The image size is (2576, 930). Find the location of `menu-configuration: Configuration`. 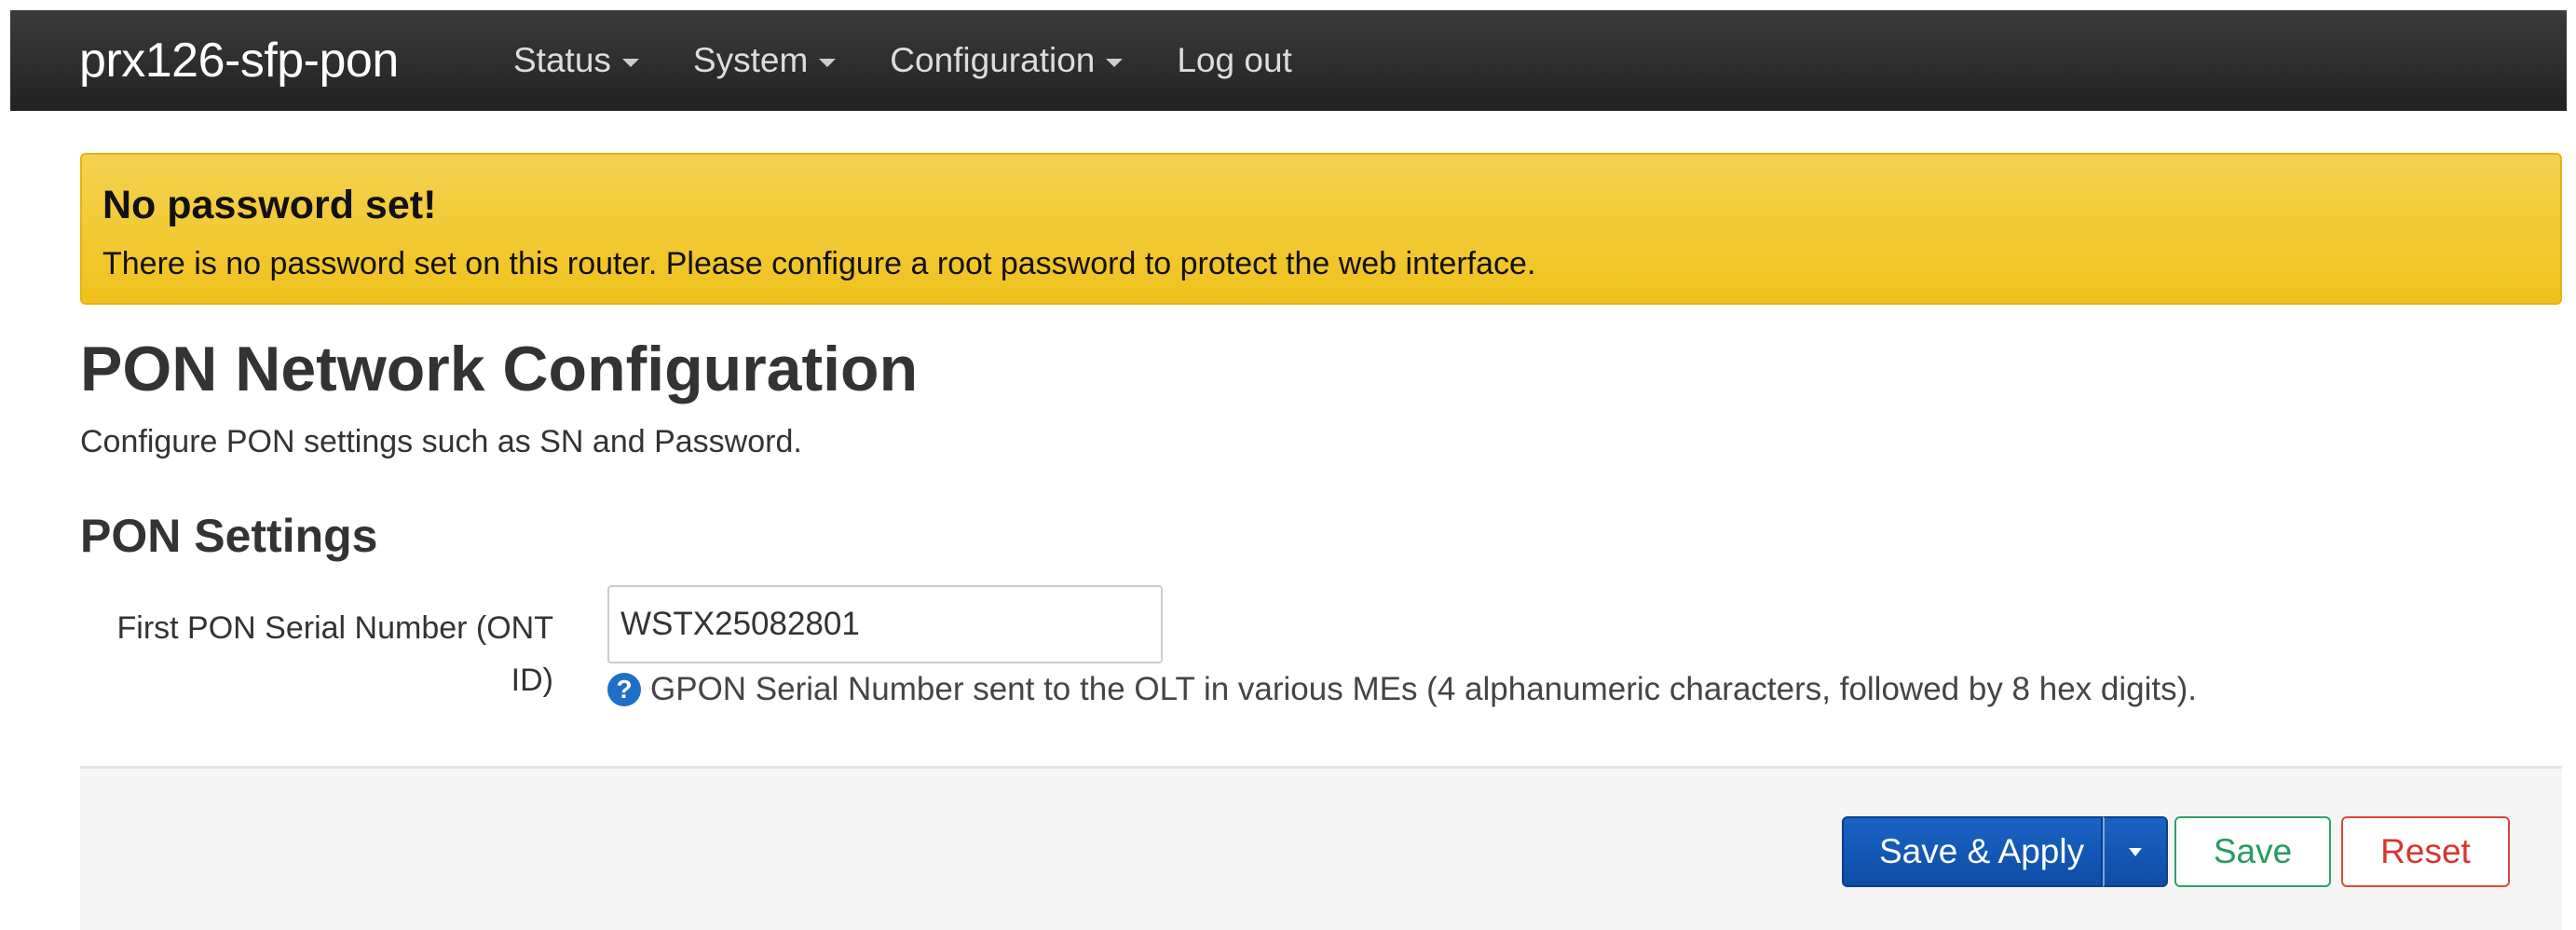

menu-configuration: Configuration is located at coordinates (1007, 60).